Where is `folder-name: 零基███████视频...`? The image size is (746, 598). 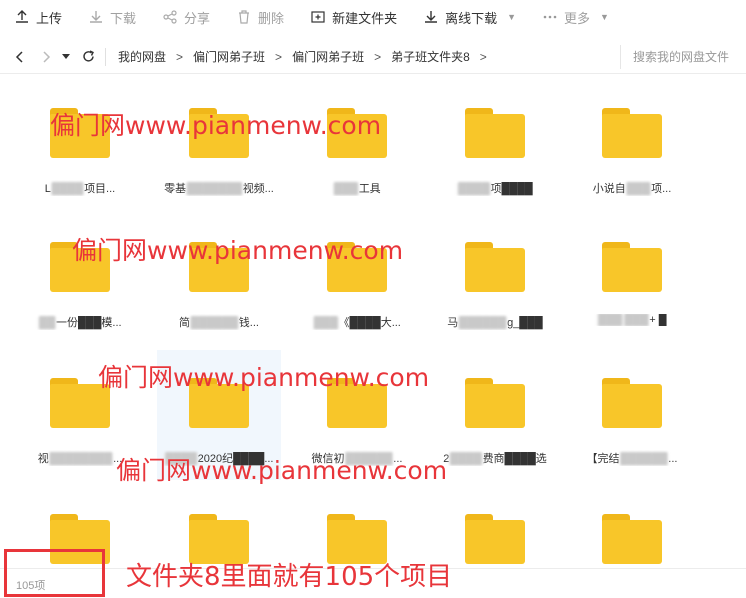 folder-name: 零基███████视频... is located at coordinates (219, 189).